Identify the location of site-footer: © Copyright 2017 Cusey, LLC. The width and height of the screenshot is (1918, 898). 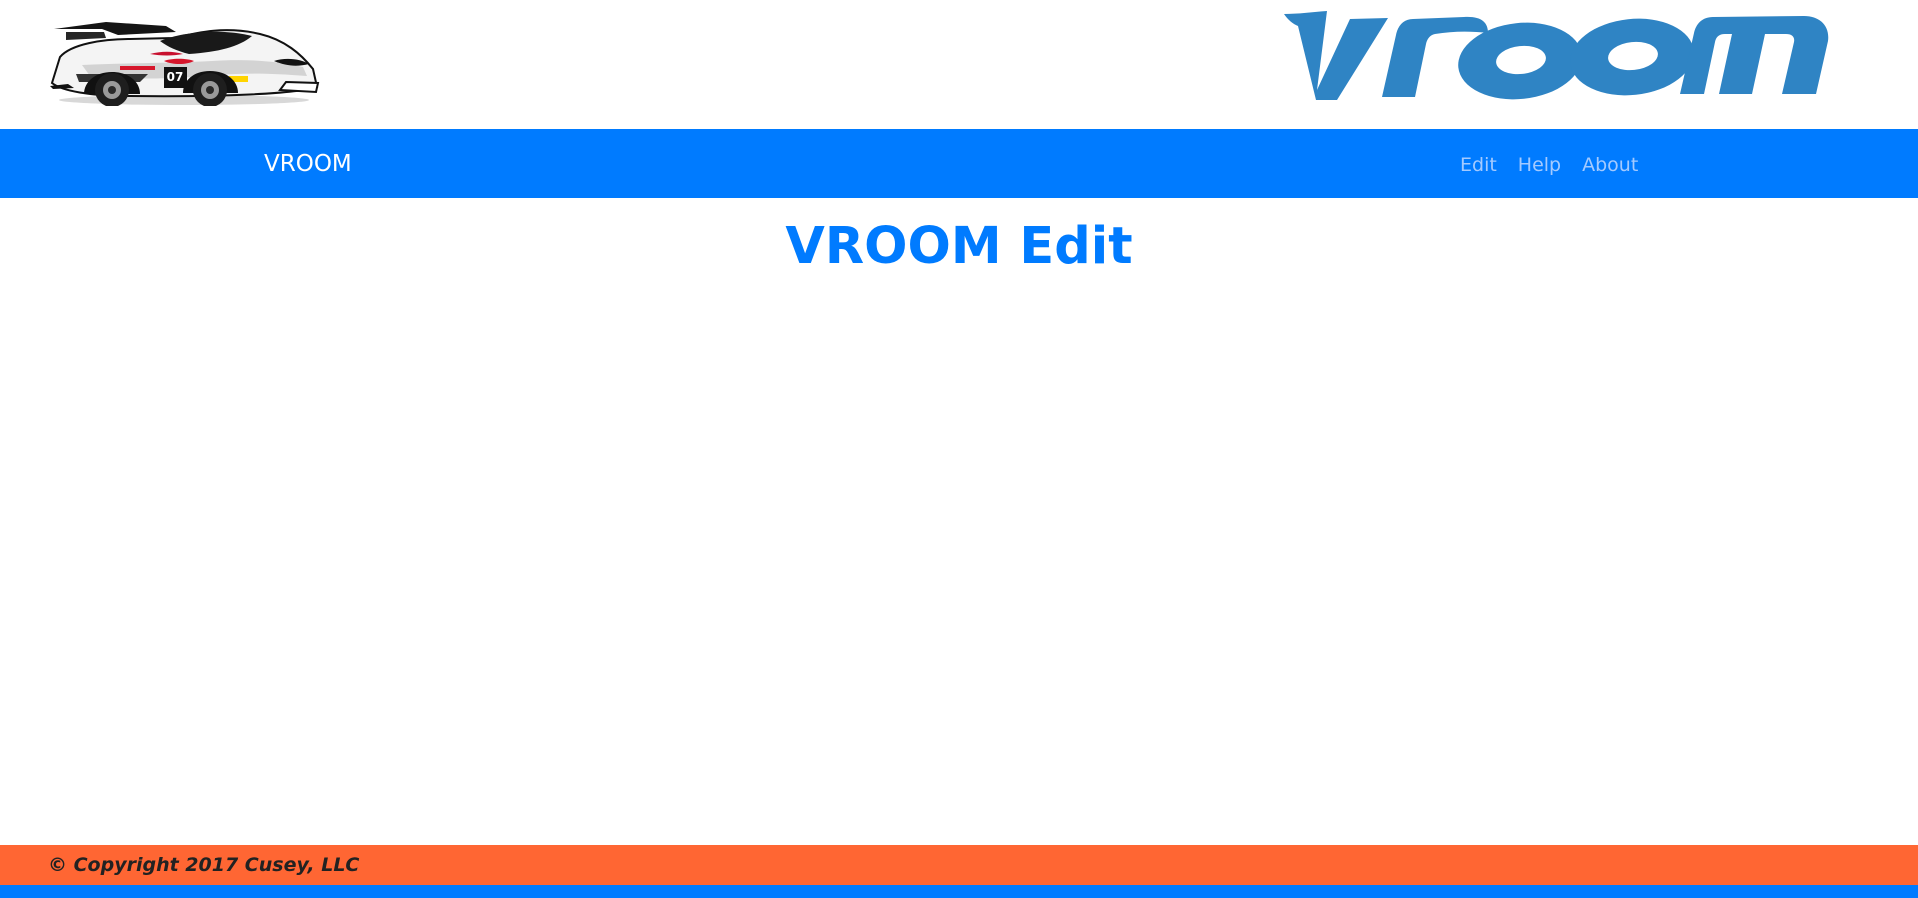
(959, 865).